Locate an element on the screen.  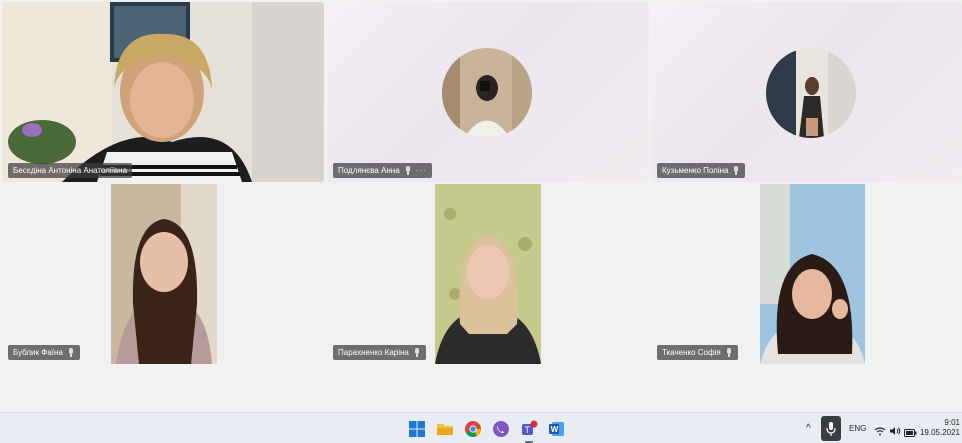
tray-overflow-chevron: ^ is located at coordinates (808, 428).